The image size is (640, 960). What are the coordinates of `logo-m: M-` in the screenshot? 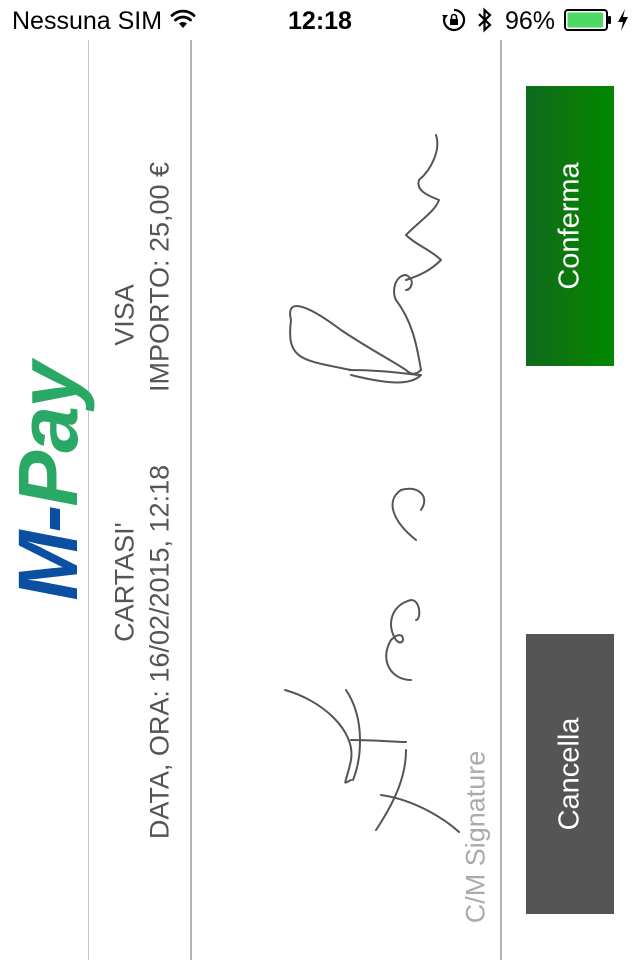 It's located at (48, 553).